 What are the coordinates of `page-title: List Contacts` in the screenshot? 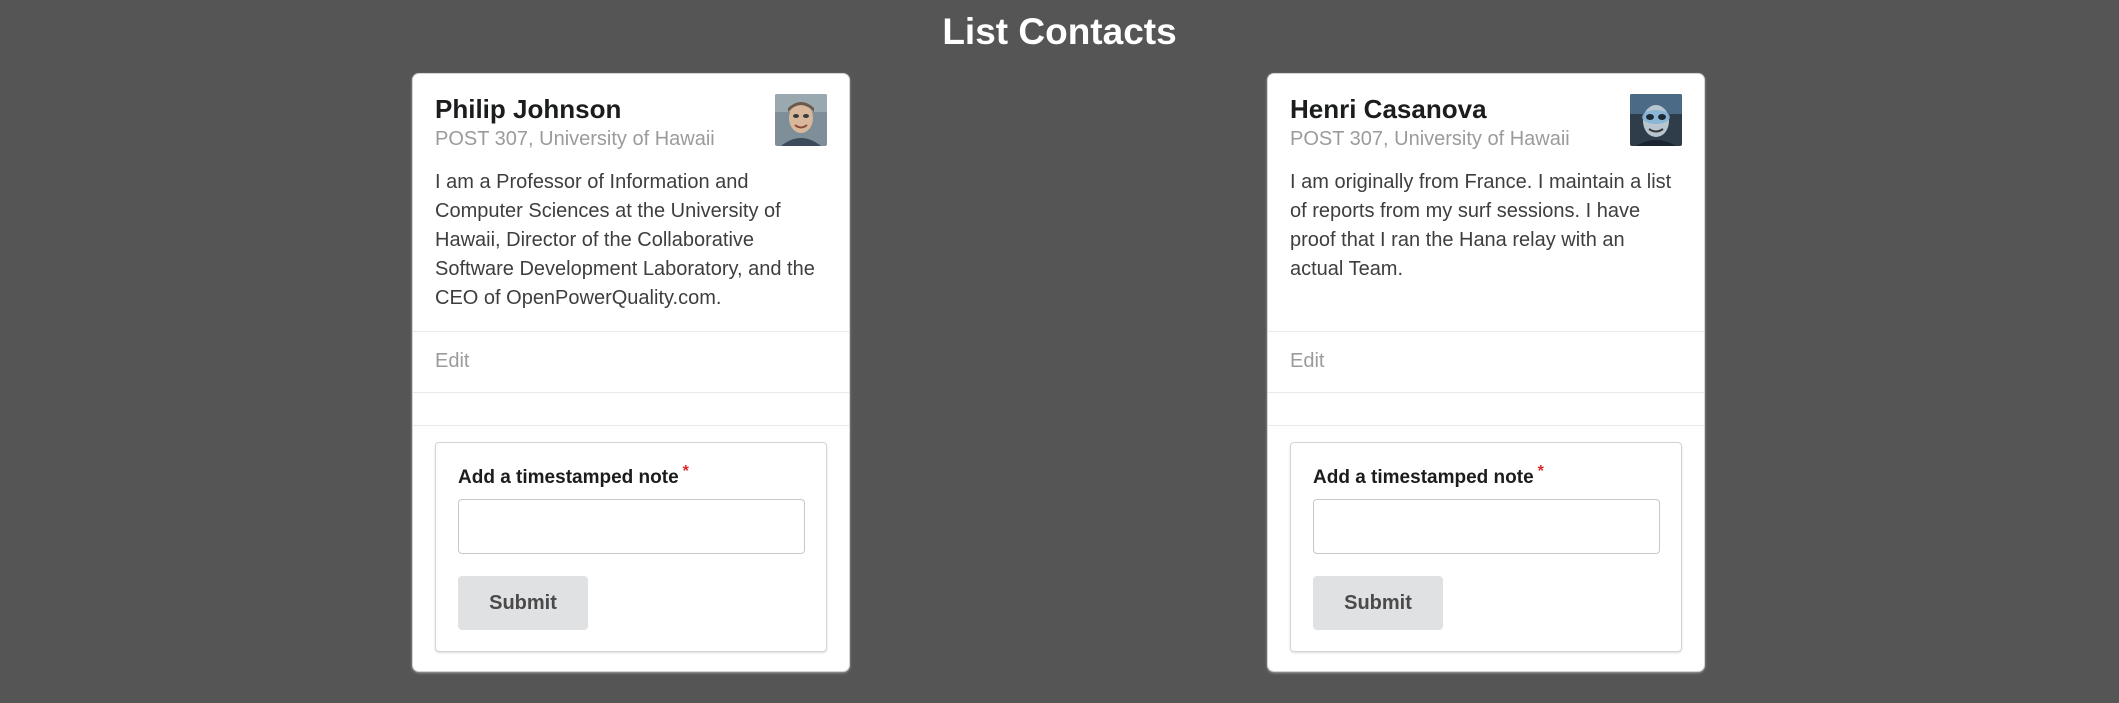 It's located at (1059, 31).